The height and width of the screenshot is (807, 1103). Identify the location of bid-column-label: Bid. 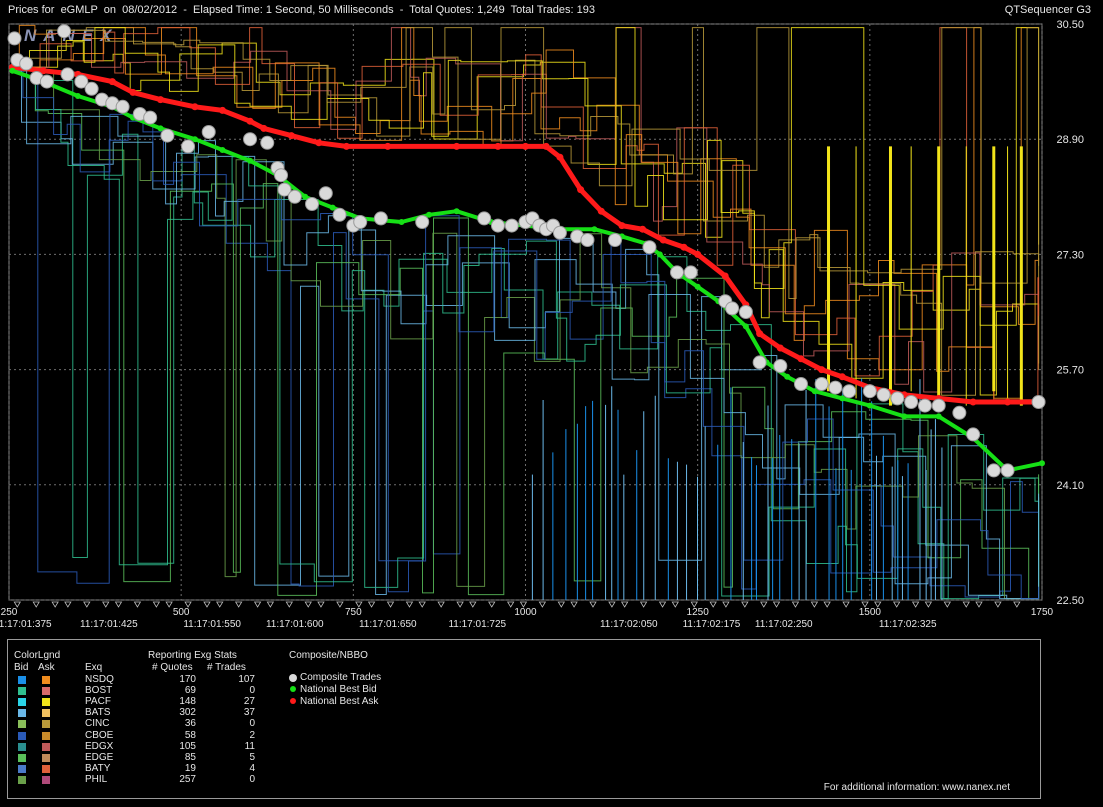
(21, 667).